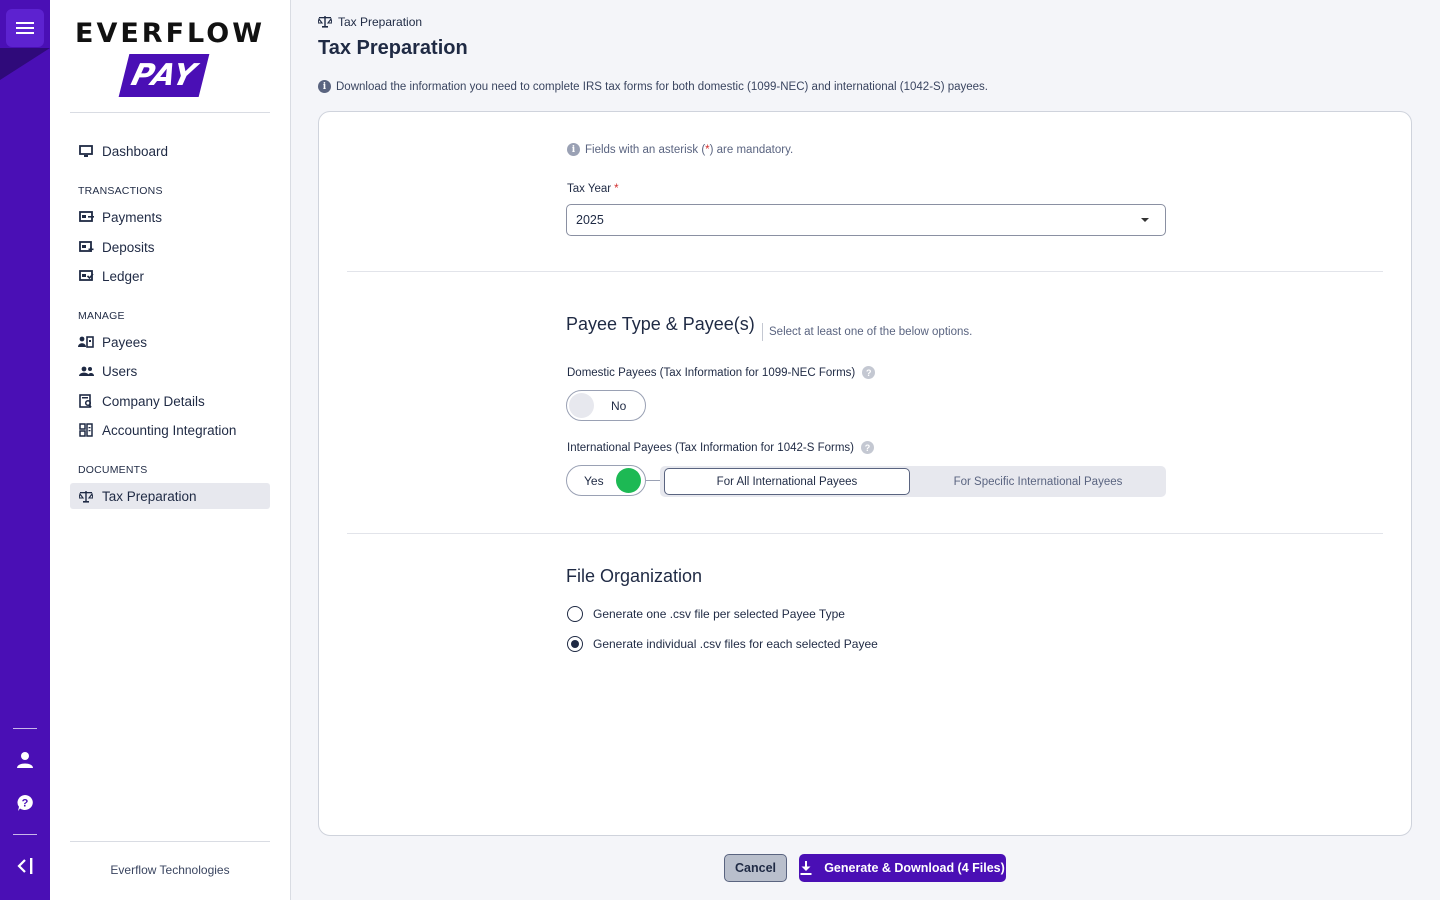  What do you see at coordinates (170, 217) in the screenshot?
I see `sidebar-item-payments: Payments` at bounding box center [170, 217].